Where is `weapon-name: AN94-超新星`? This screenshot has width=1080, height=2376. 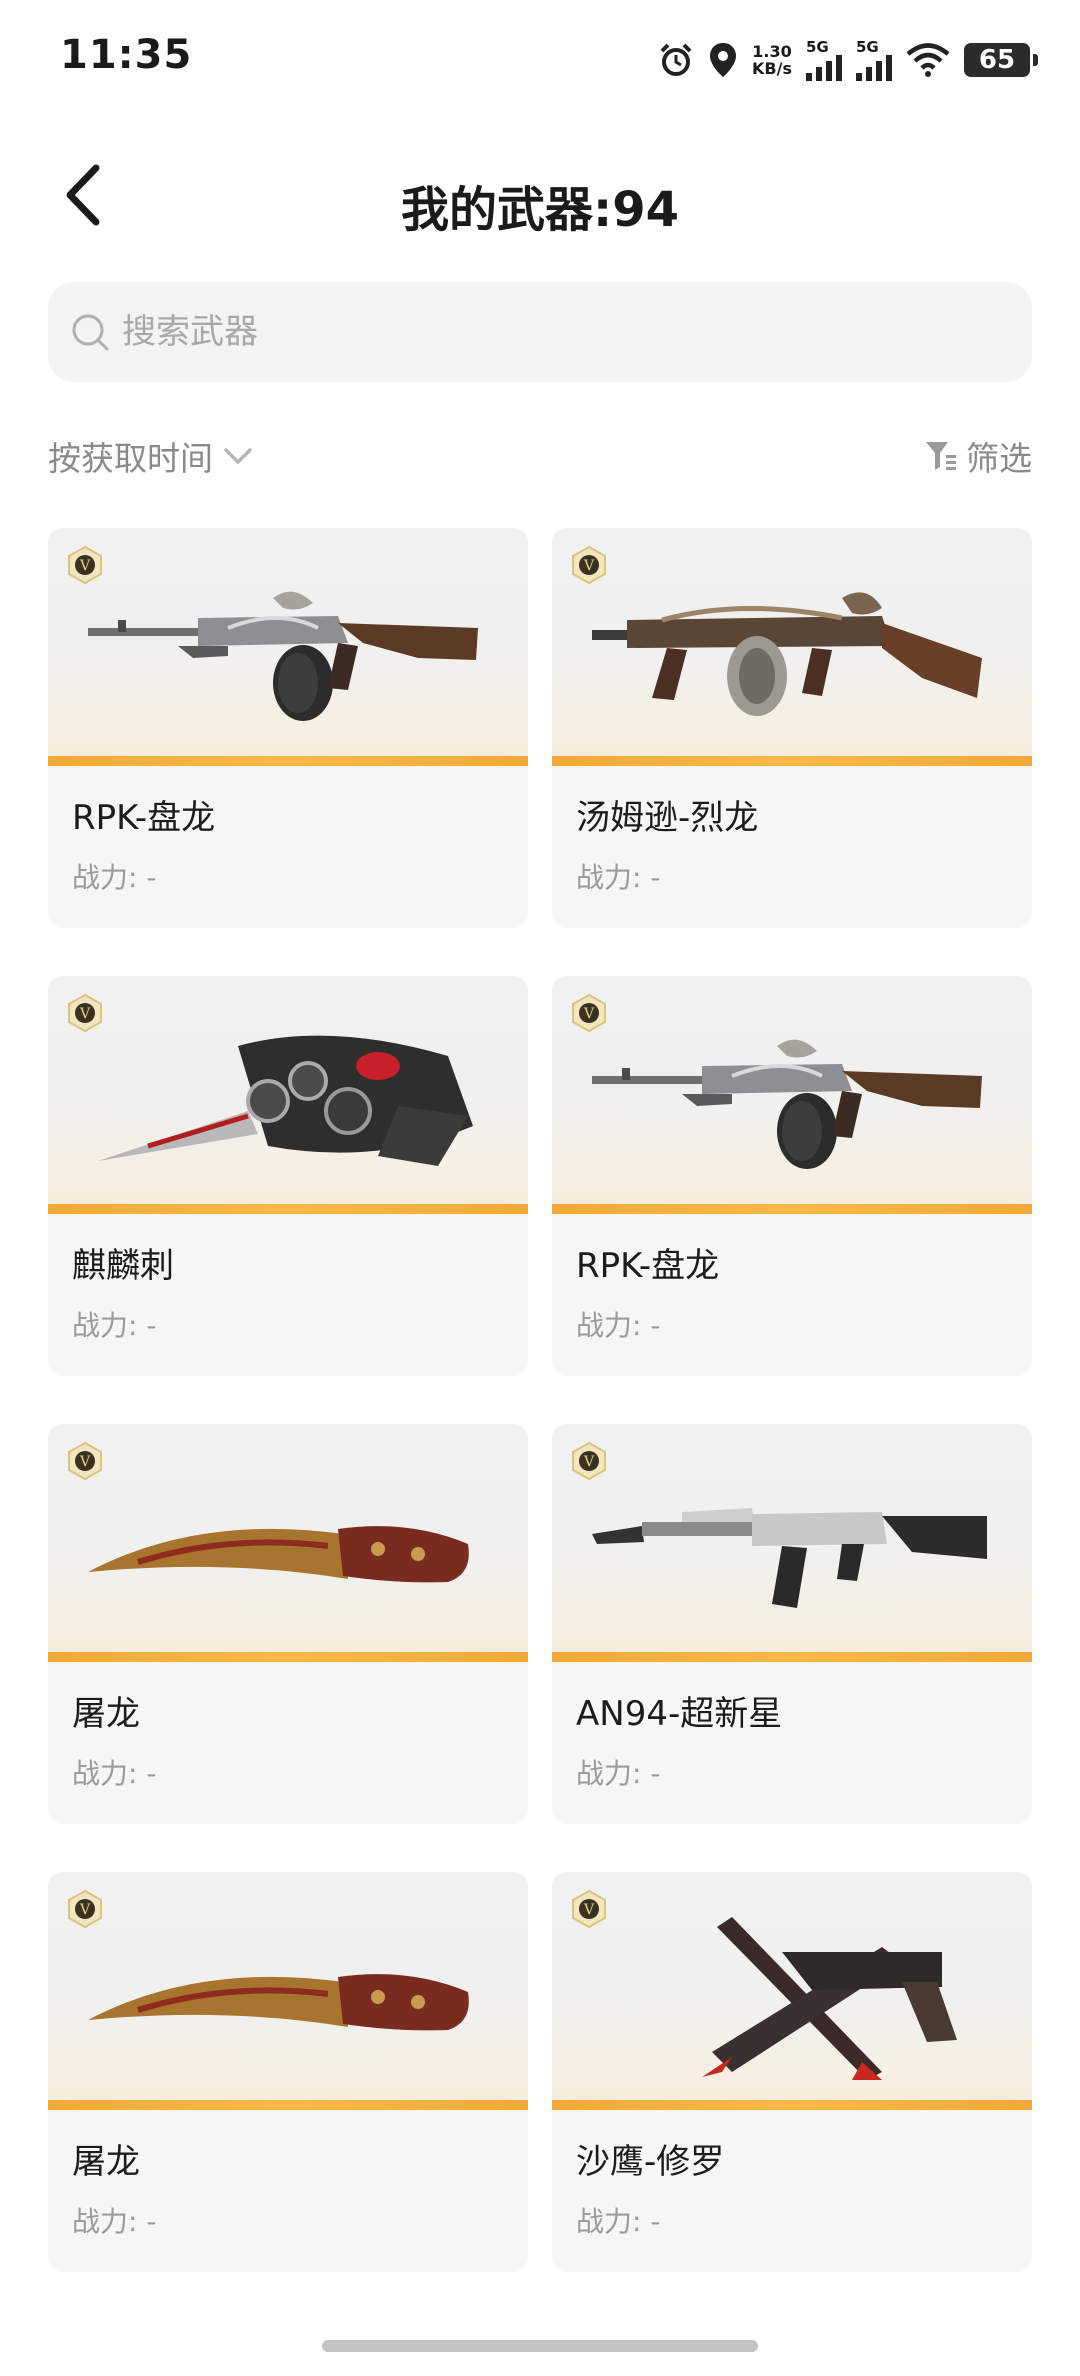 weapon-name: AN94-超新星 is located at coordinates (679, 1714).